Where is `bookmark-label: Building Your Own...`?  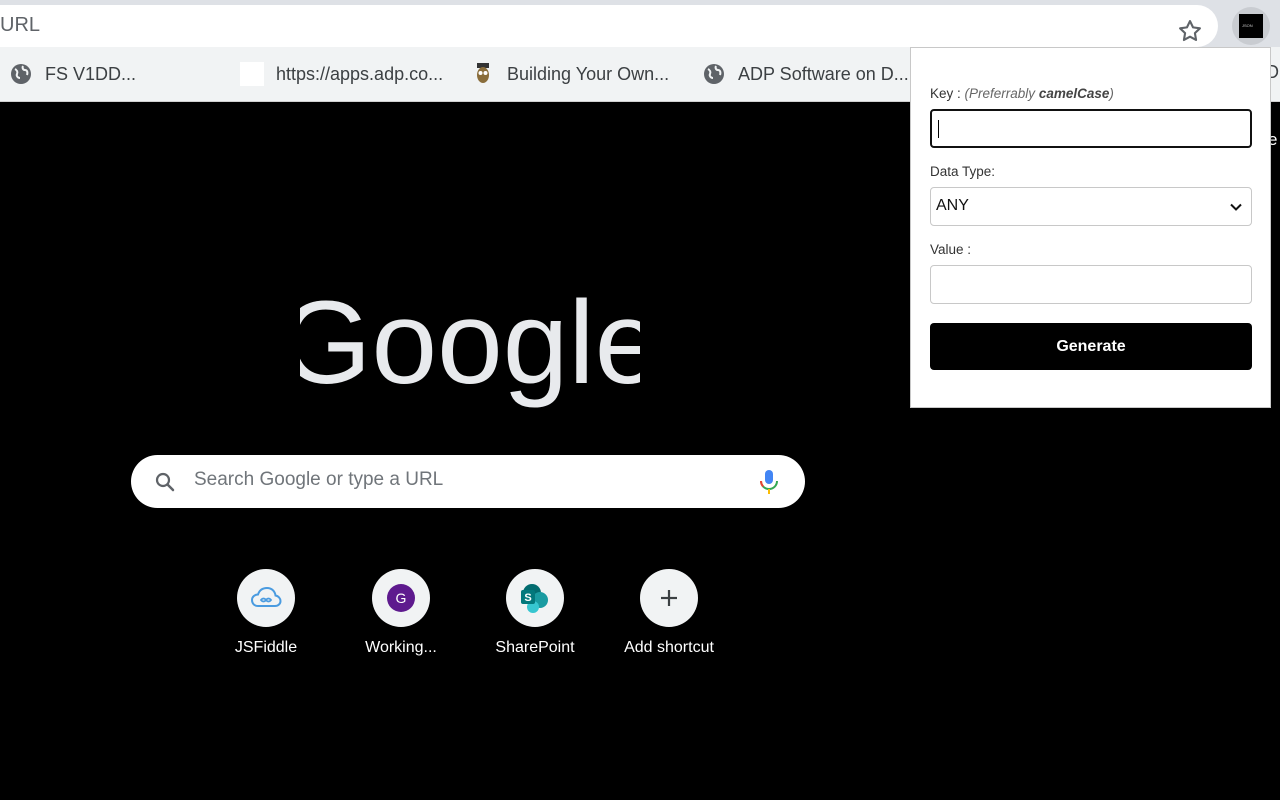
bookmark-label: Building Your Own... is located at coordinates (588, 73).